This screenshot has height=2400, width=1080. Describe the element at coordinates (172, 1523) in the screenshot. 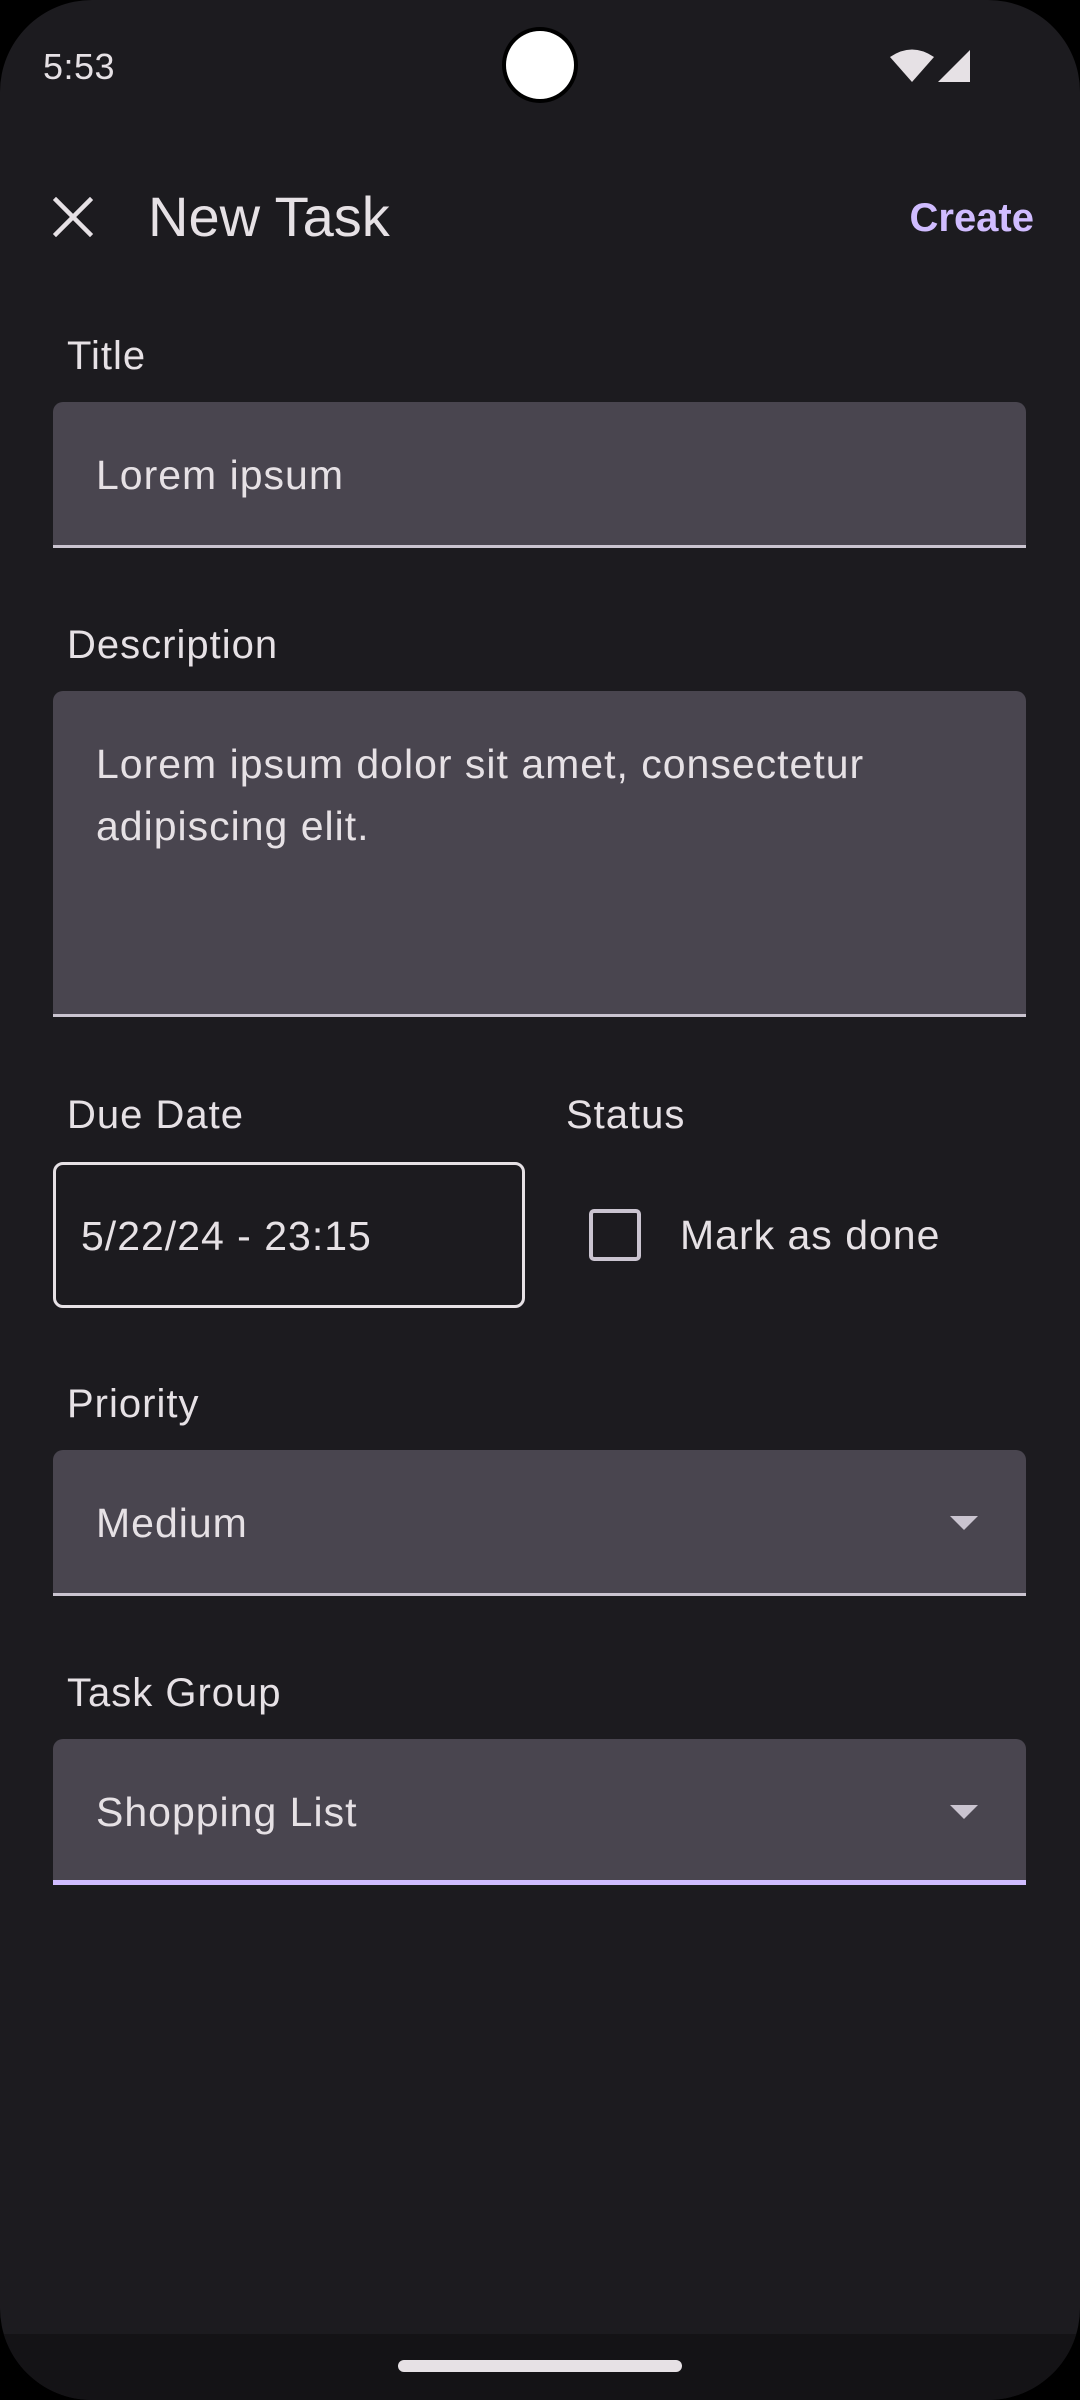

I see `priority-value: Medium` at that location.